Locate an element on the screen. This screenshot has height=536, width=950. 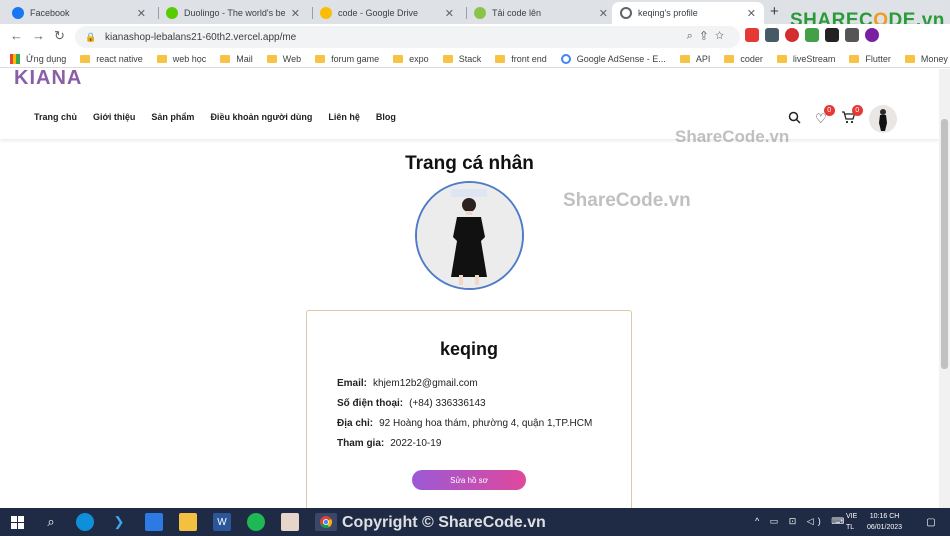
search-icon is located at coordinates (794, 119).